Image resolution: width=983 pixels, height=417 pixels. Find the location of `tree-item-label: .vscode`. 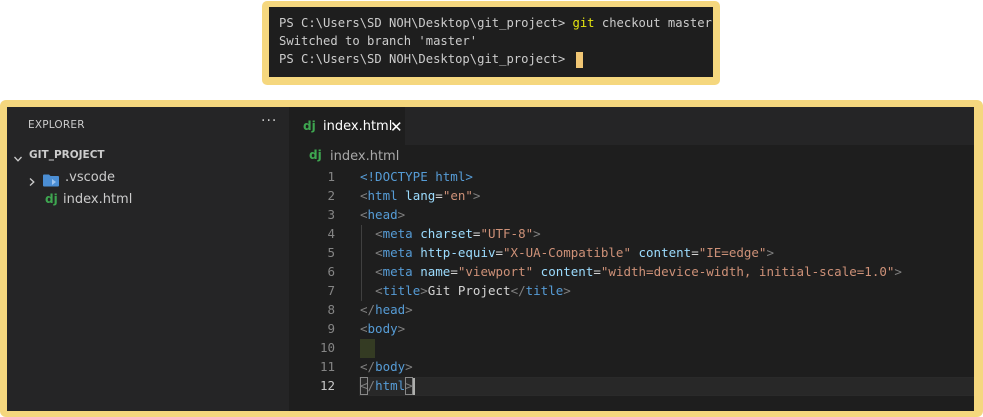

tree-item-label: .vscode is located at coordinates (90, 177).